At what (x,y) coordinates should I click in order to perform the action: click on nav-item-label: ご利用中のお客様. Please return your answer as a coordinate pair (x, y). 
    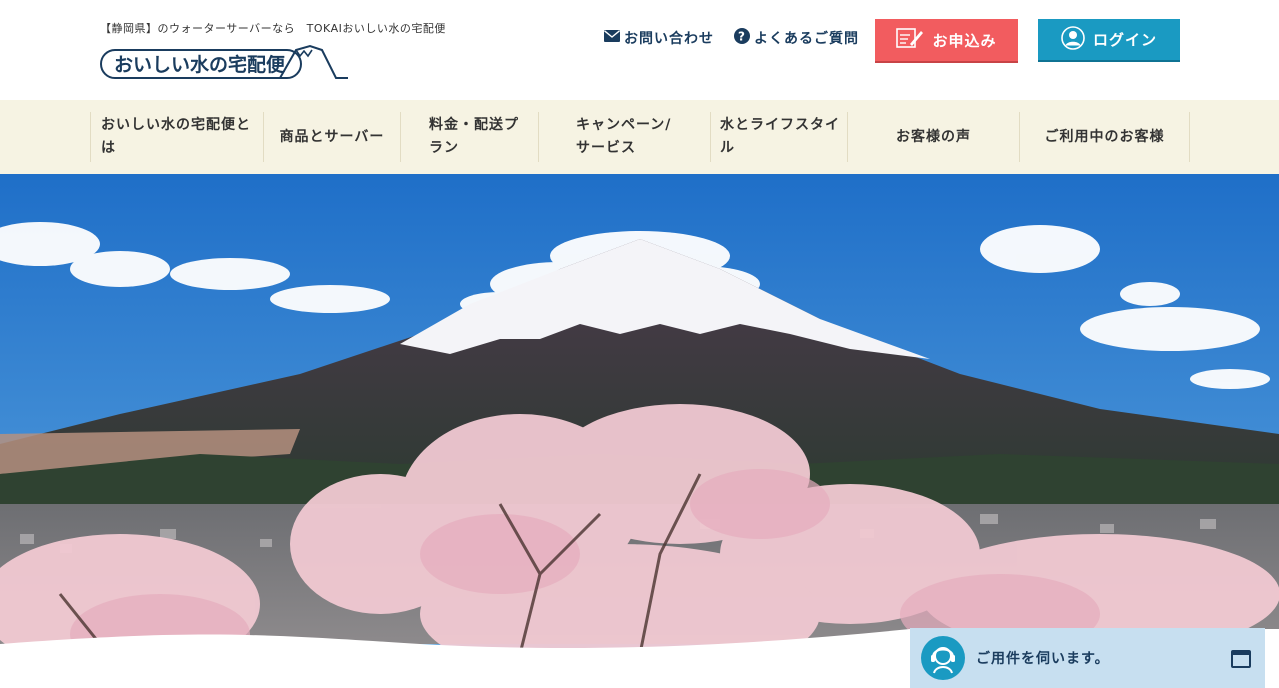
    Looking at the image, I should click on (1104, 136).